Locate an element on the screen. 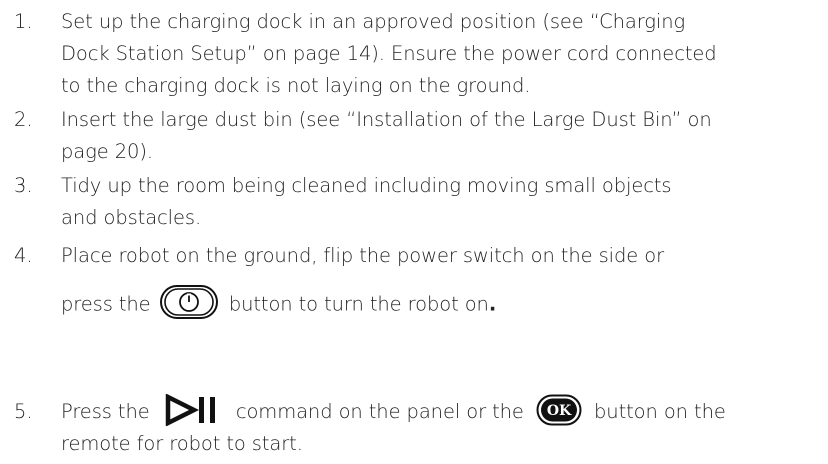 The width and height of the screenshot is (828, 464). power-button-icon is located at coordinates (188, 302).